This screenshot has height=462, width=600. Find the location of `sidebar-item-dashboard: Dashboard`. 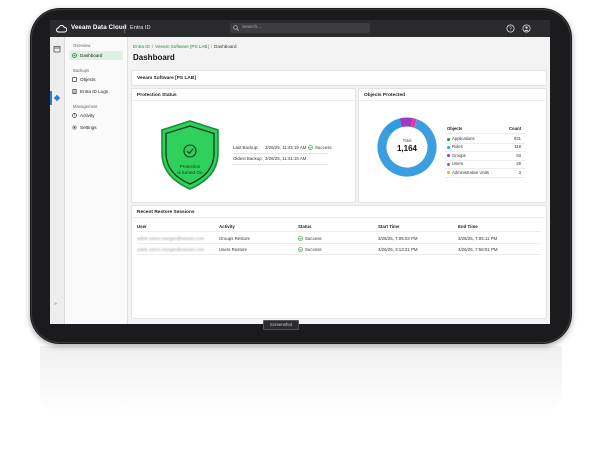

sidebar-item-dashboard: Dashboard is located at coordinates (96, 55).